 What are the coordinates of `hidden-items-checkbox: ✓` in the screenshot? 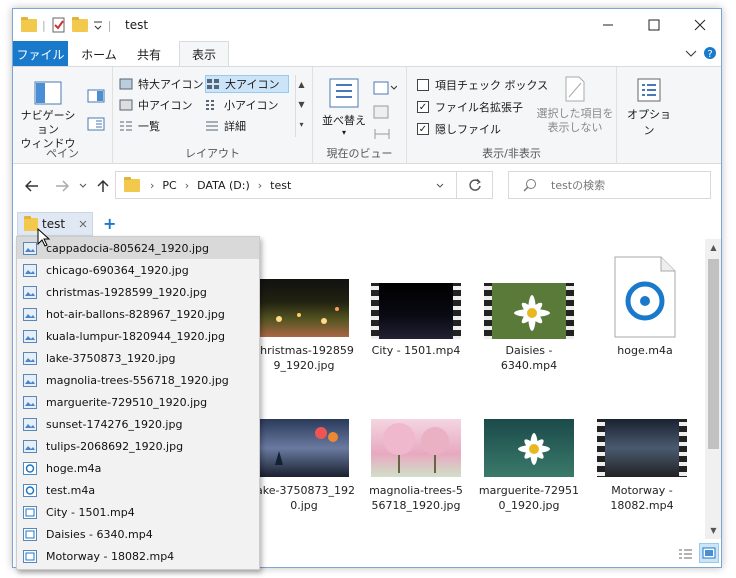 It's located at (423, 129).